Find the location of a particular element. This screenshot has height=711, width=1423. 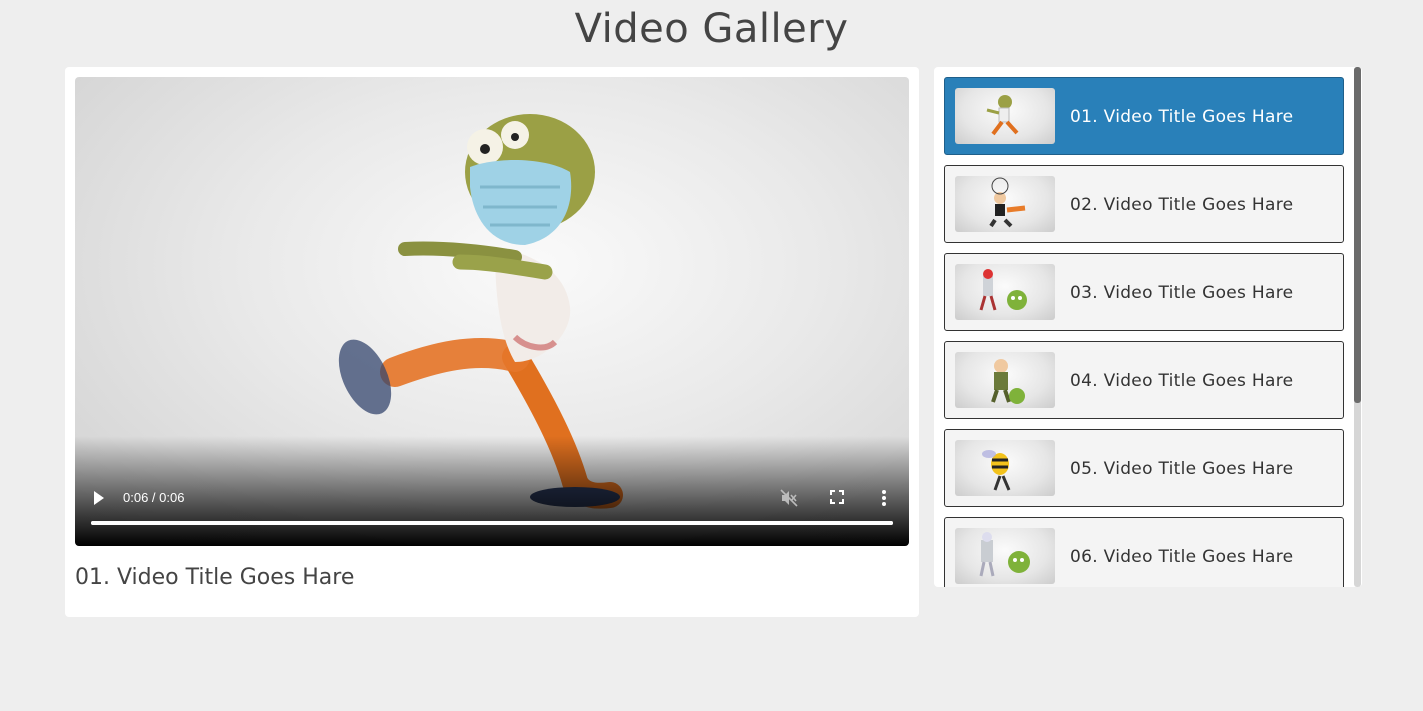

playlist-item-title: 04. Video Title Goes Hare is located at coordinates (1182, 381).